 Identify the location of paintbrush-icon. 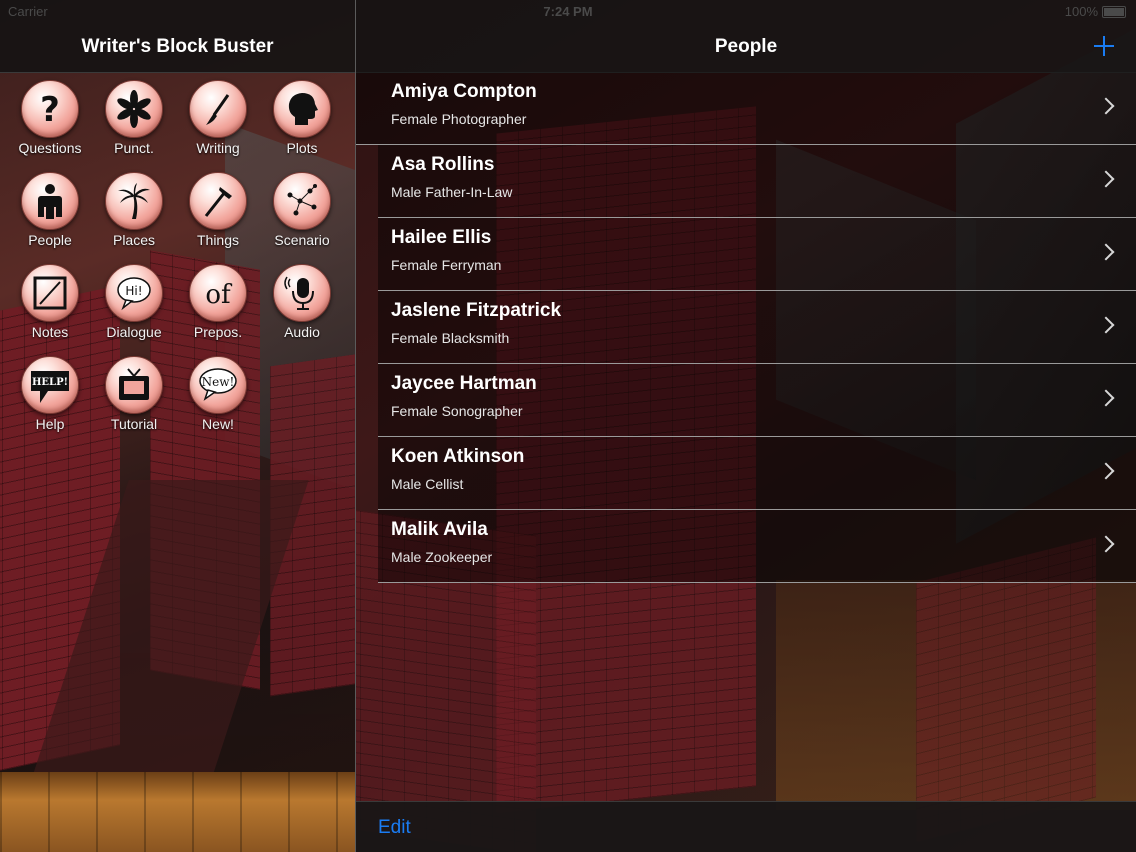
(218, 109).